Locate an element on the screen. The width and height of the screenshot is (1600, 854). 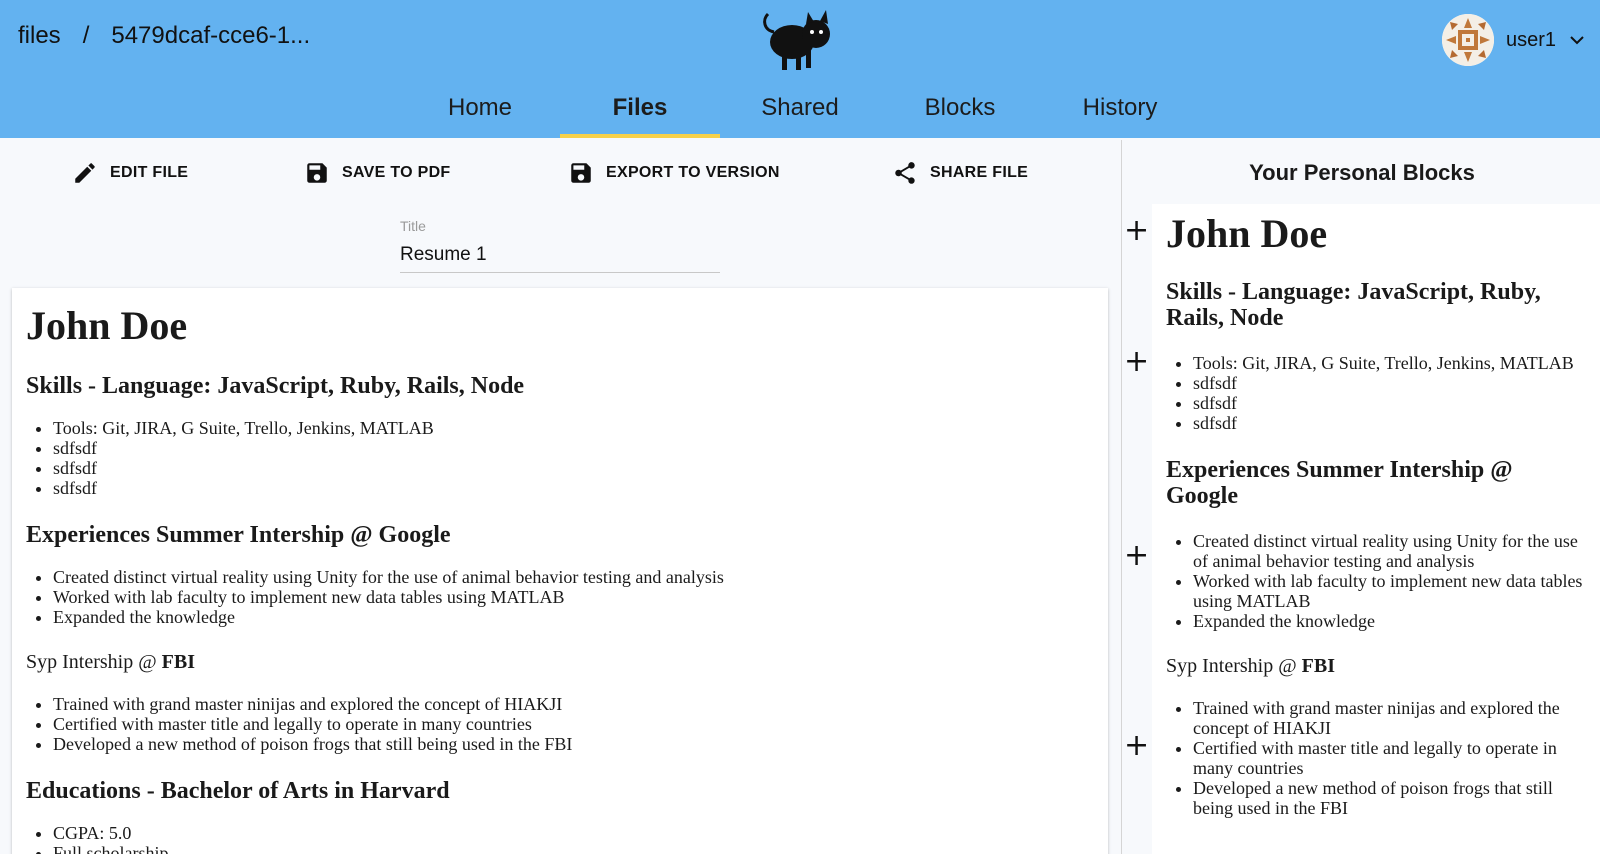
avatar-pattern-icon is located at coordinates (1467, 40).